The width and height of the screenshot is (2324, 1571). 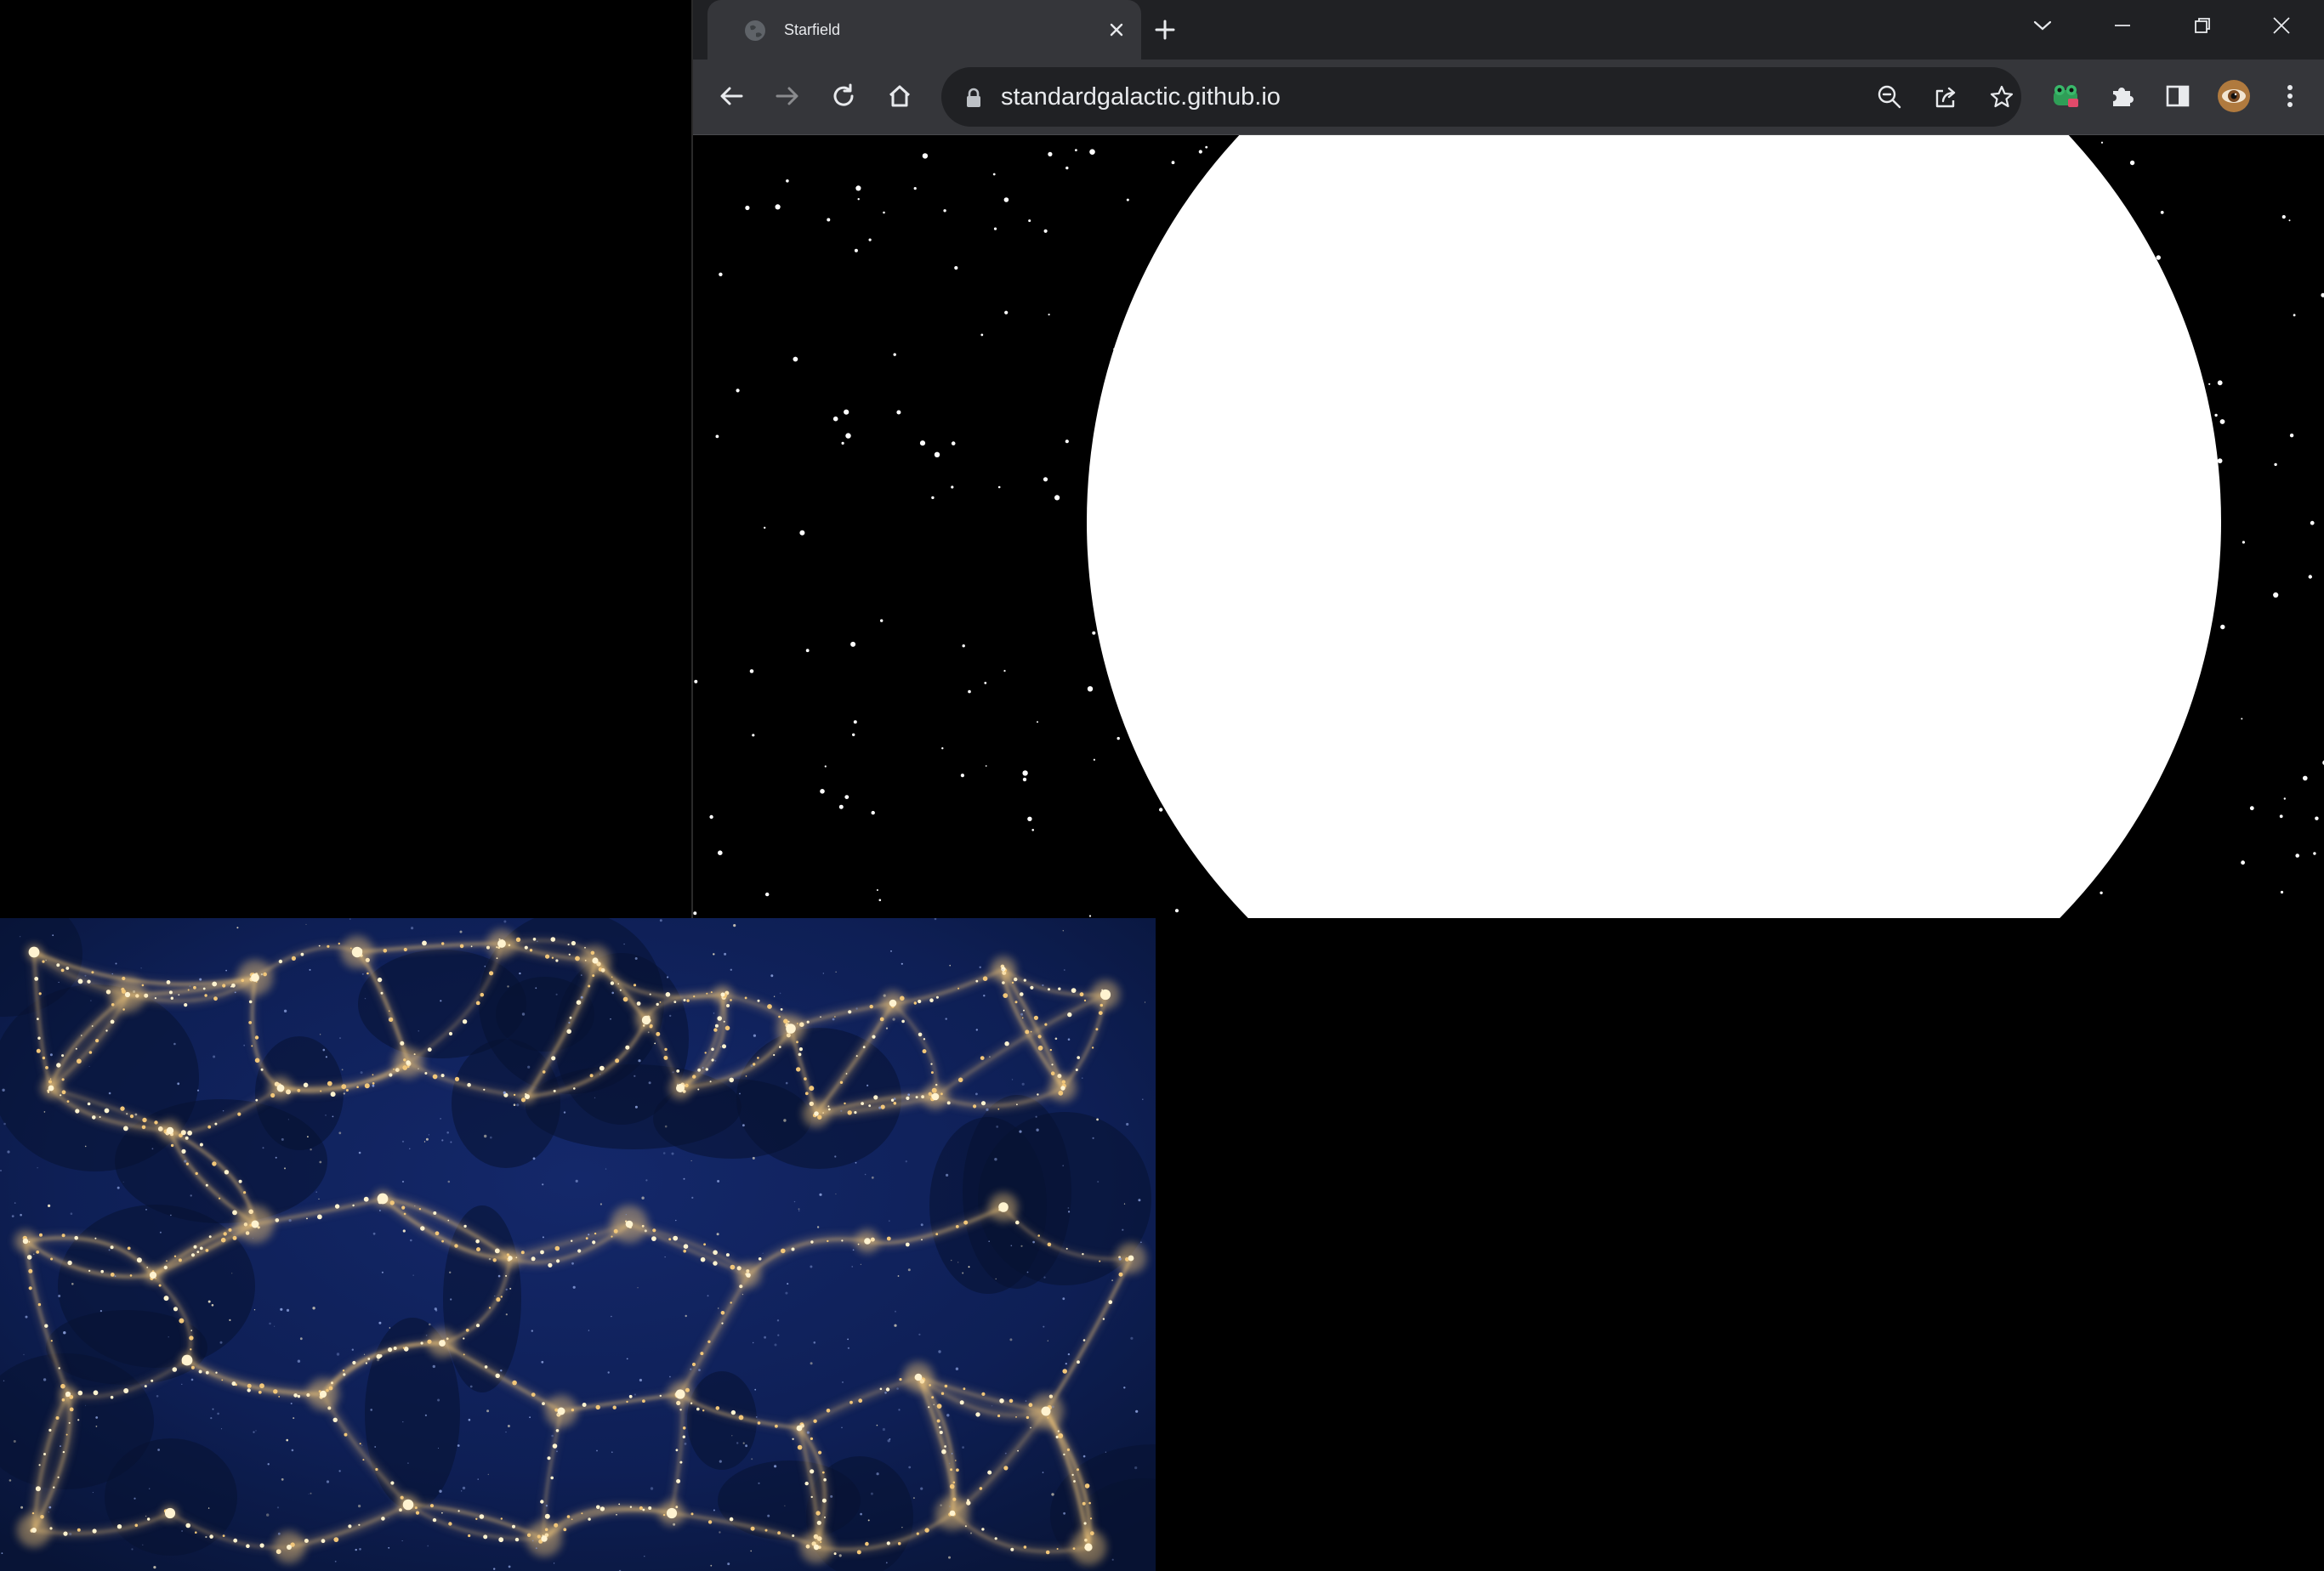 I want to click on close-window-icon, so click(x=2281, y=26).